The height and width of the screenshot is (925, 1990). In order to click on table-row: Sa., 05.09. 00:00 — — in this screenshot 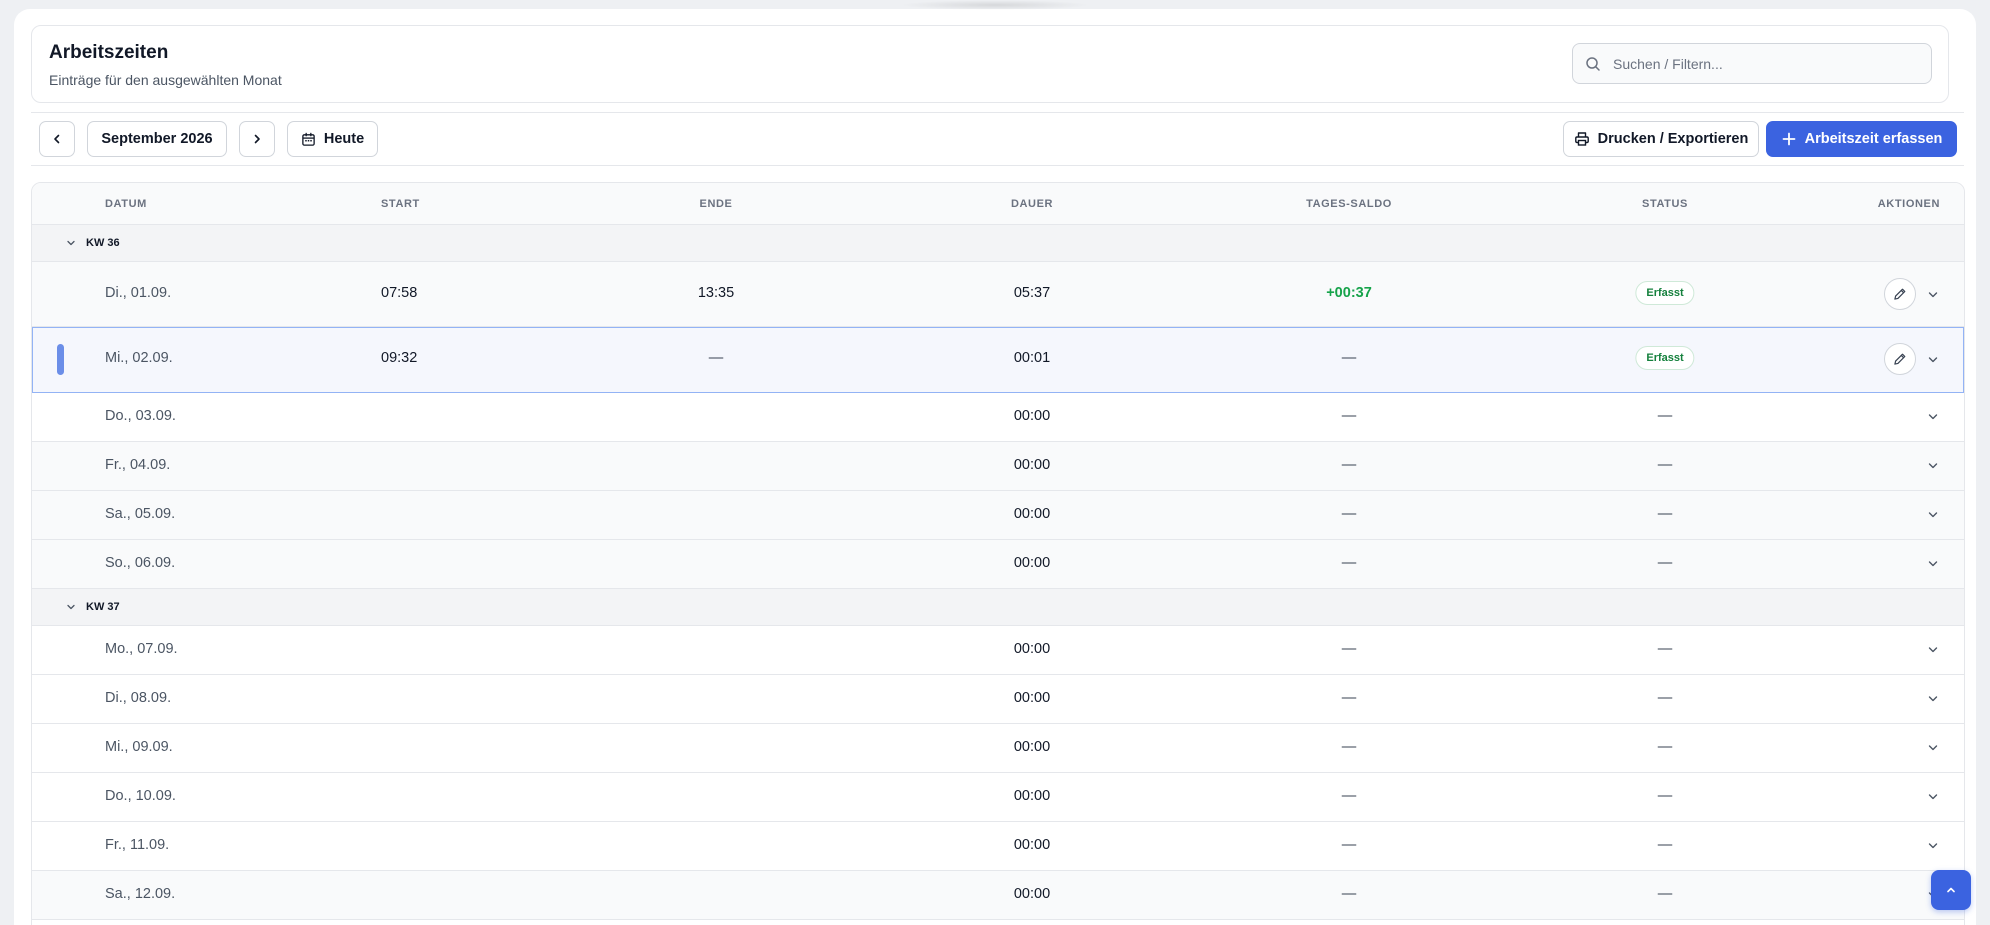, I will do `click(998, 515)`.